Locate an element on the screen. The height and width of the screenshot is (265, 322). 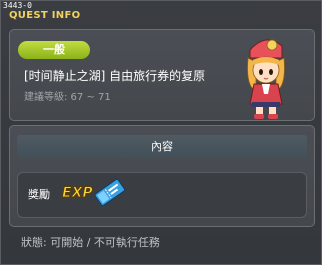
window-title: QUEST INFO is located at coordinates (45, 15).